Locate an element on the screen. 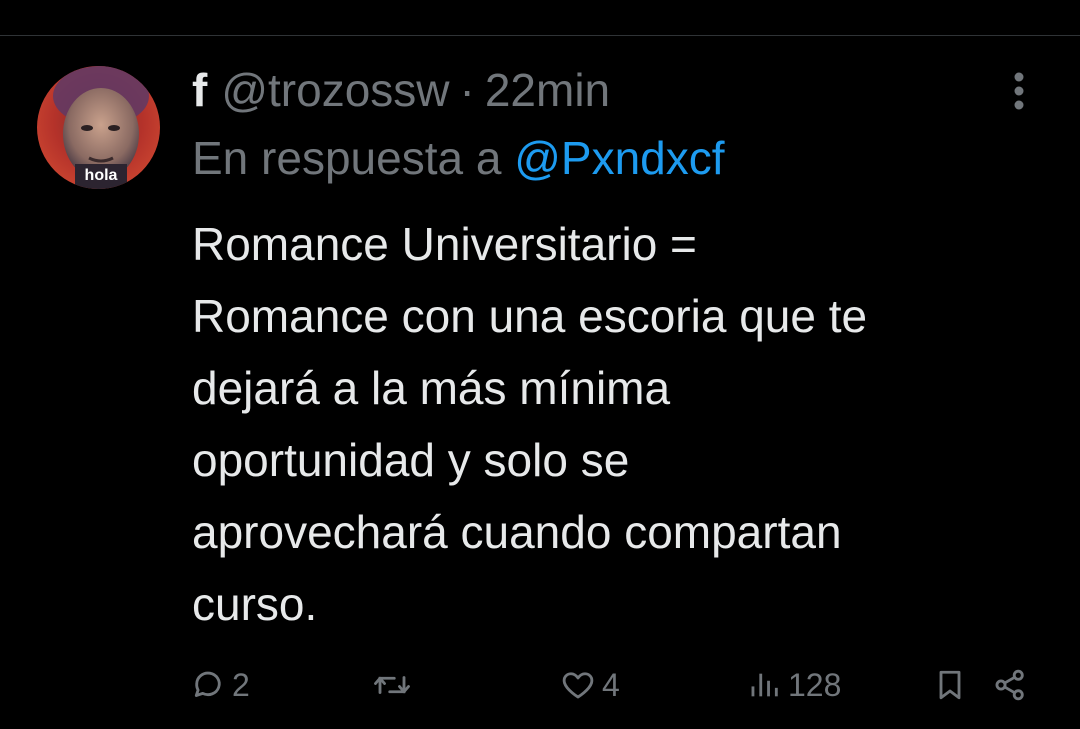  reply-icon is located at coordinates (207, 684).